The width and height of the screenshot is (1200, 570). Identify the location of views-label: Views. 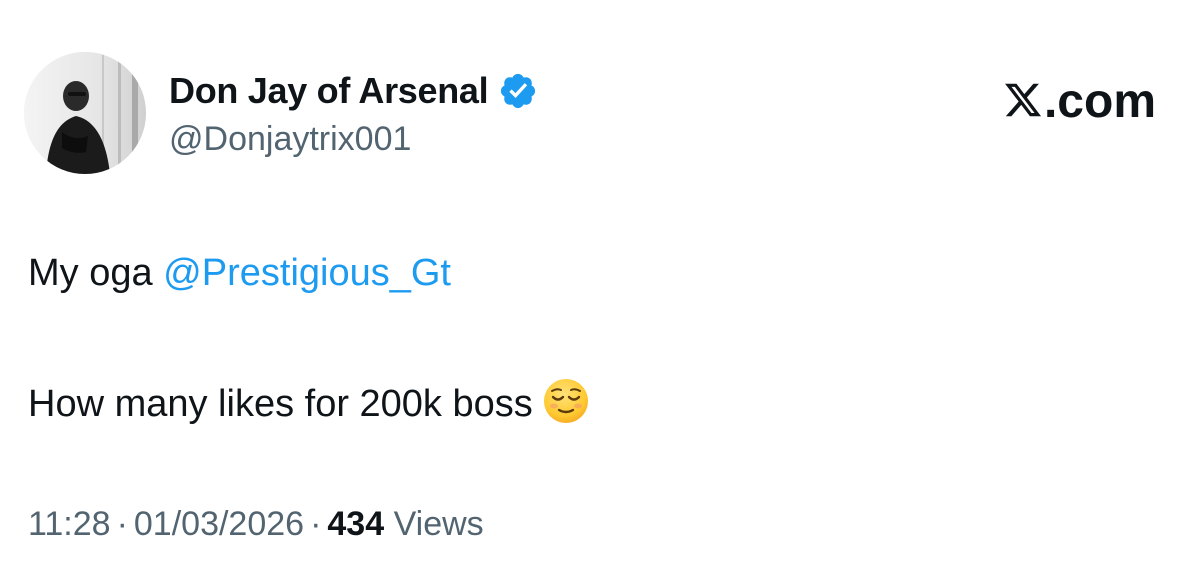
(438, 524).